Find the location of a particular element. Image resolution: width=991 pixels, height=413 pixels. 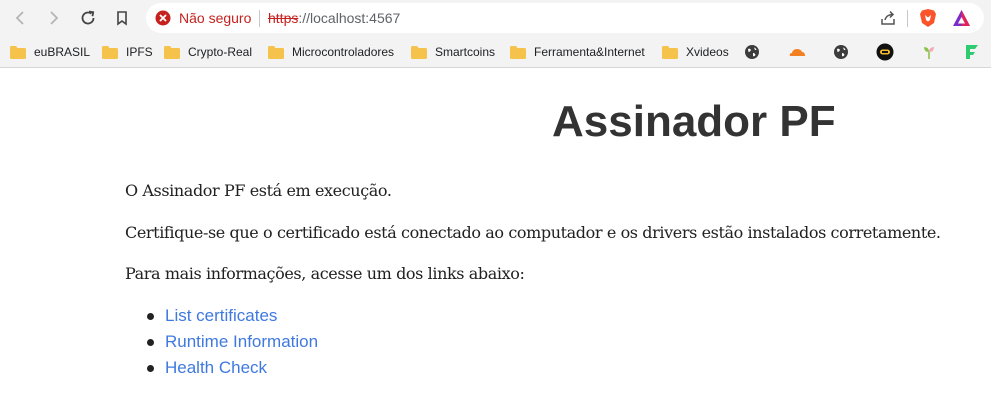

url-scheme: https is located at coordinates (283, 18).